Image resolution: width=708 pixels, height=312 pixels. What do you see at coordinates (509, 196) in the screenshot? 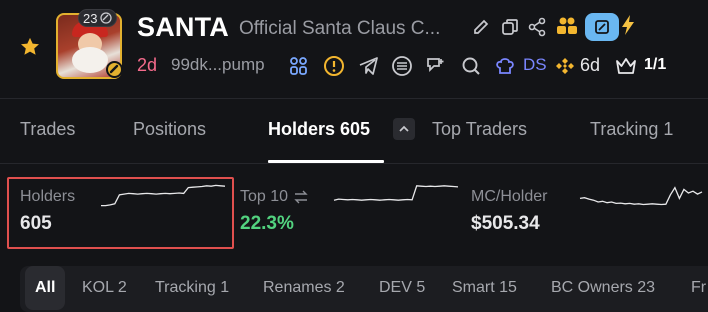
I see `mc-holder-label: MC/Holder` at bounding box center [509, 196].